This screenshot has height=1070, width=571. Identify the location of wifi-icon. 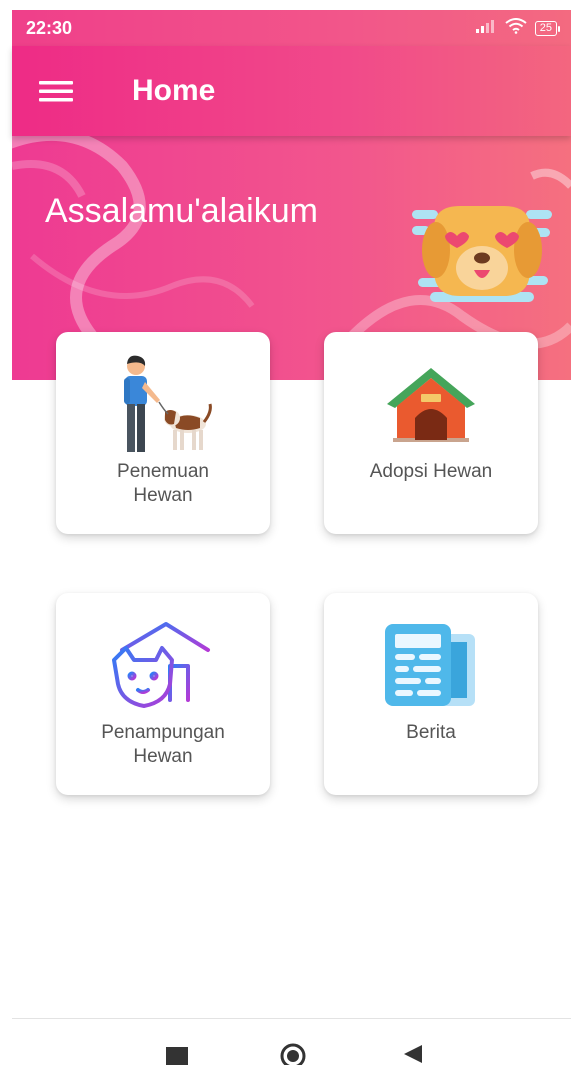
(516, 28).